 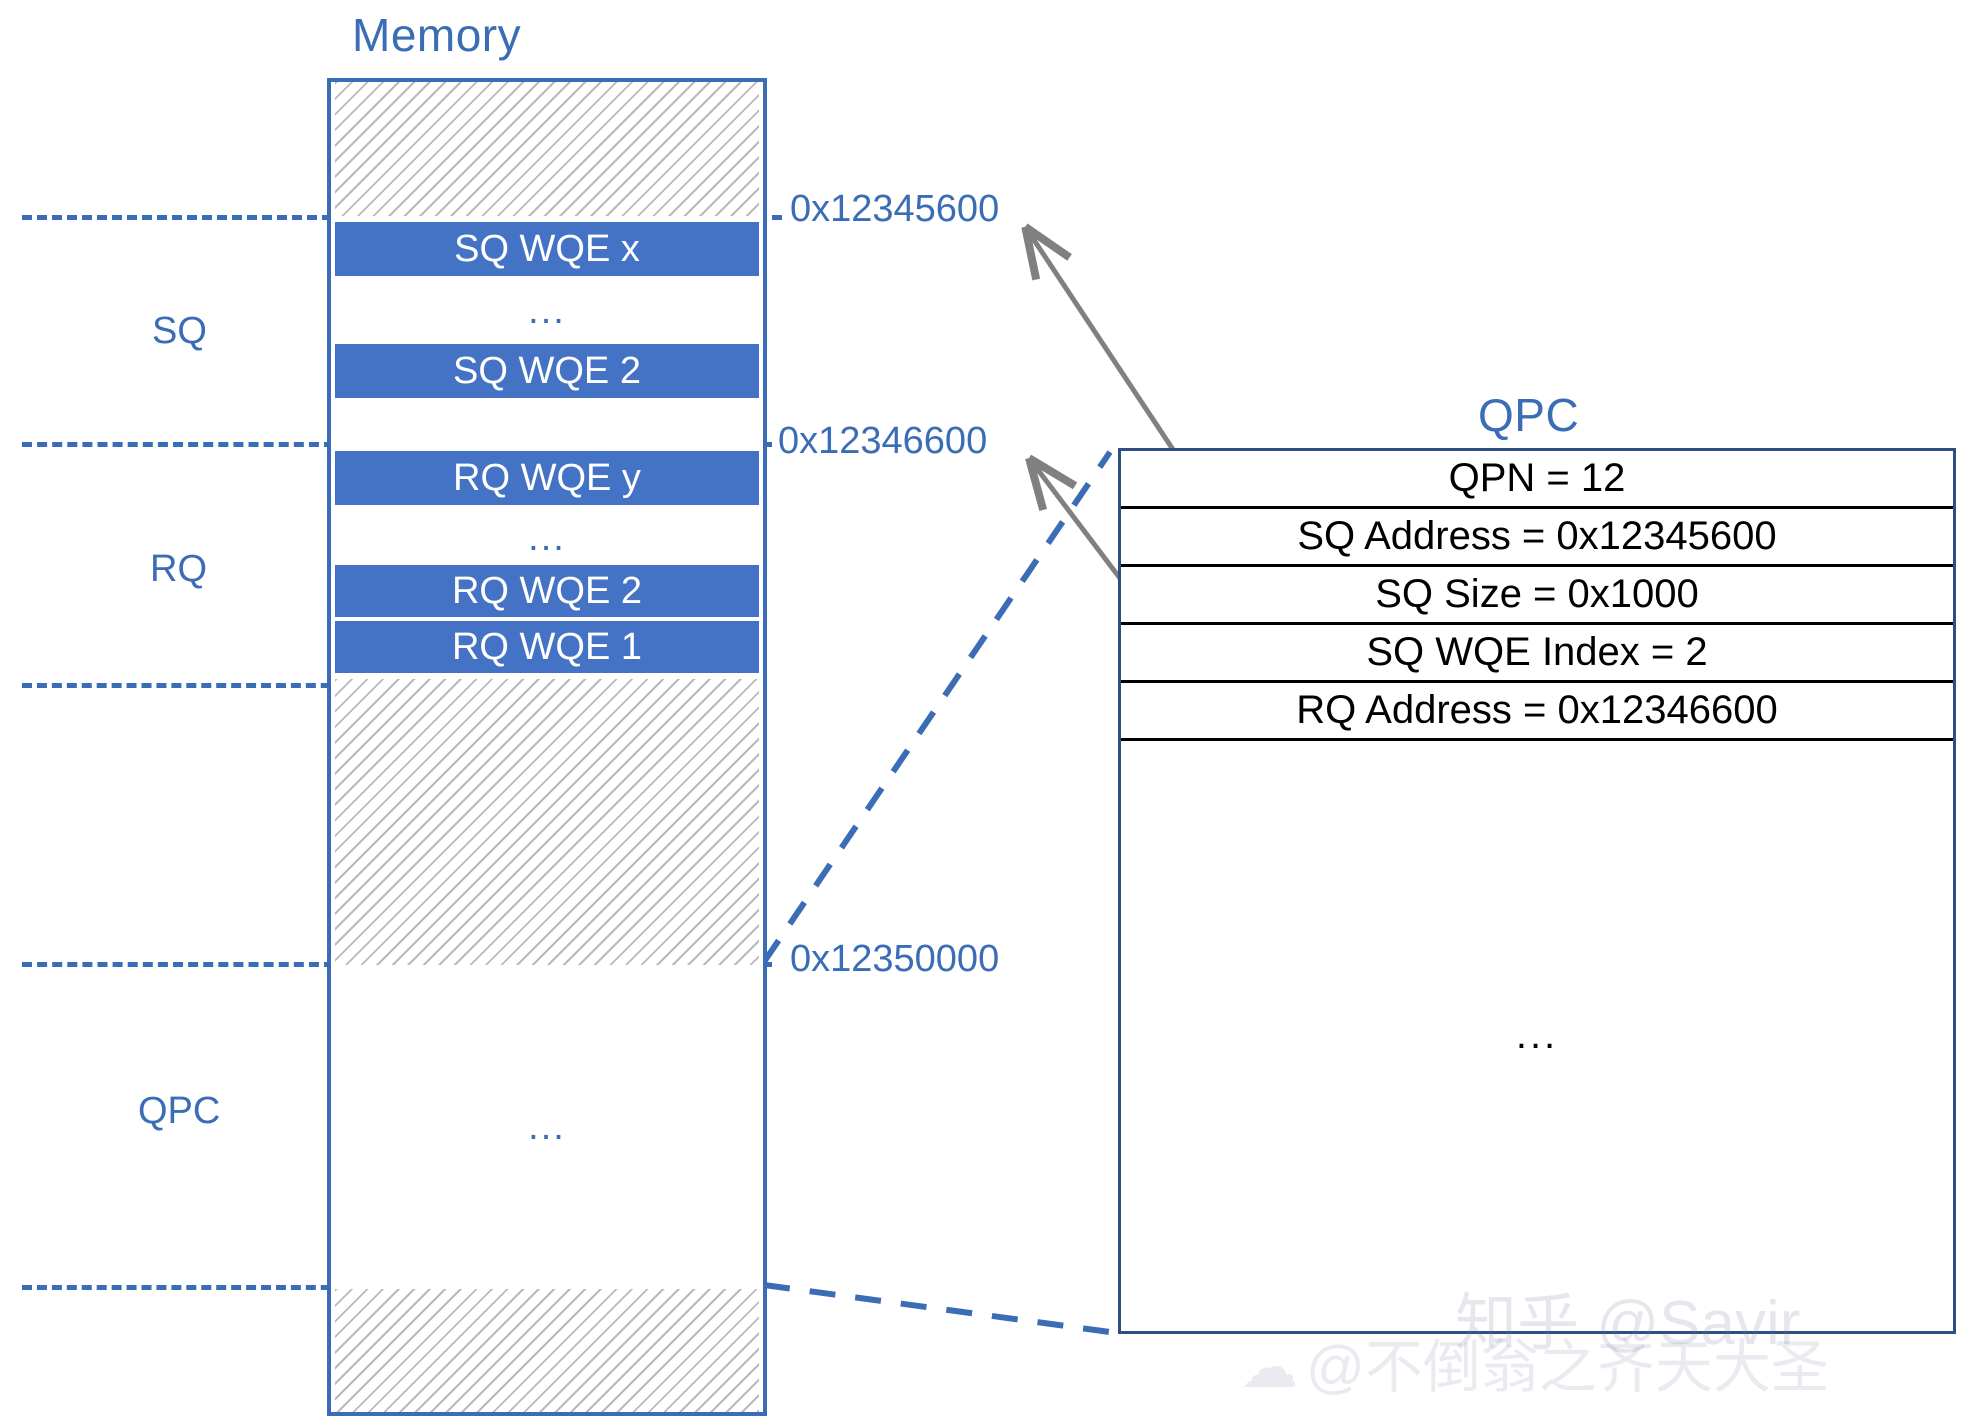 I want to click on memory-block-label: RQ WQE 2, so click(x=547, y=590).